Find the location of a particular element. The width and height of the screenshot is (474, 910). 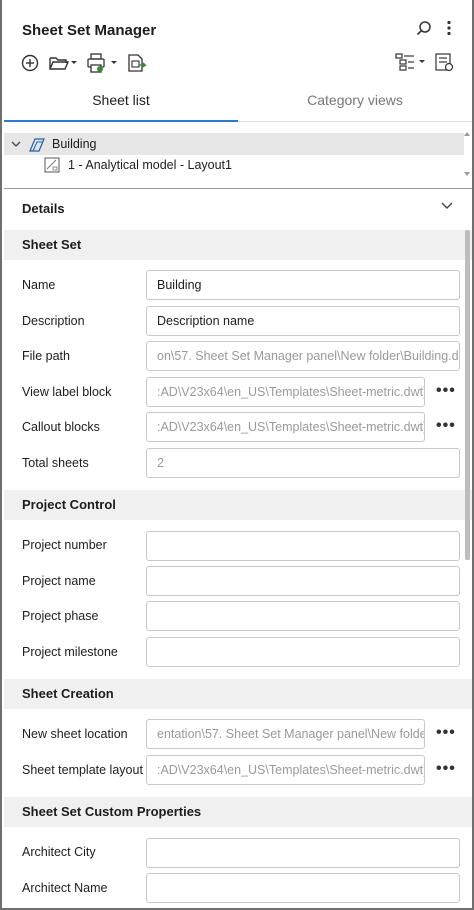

project-name-field is located at coordinates (303, 581).